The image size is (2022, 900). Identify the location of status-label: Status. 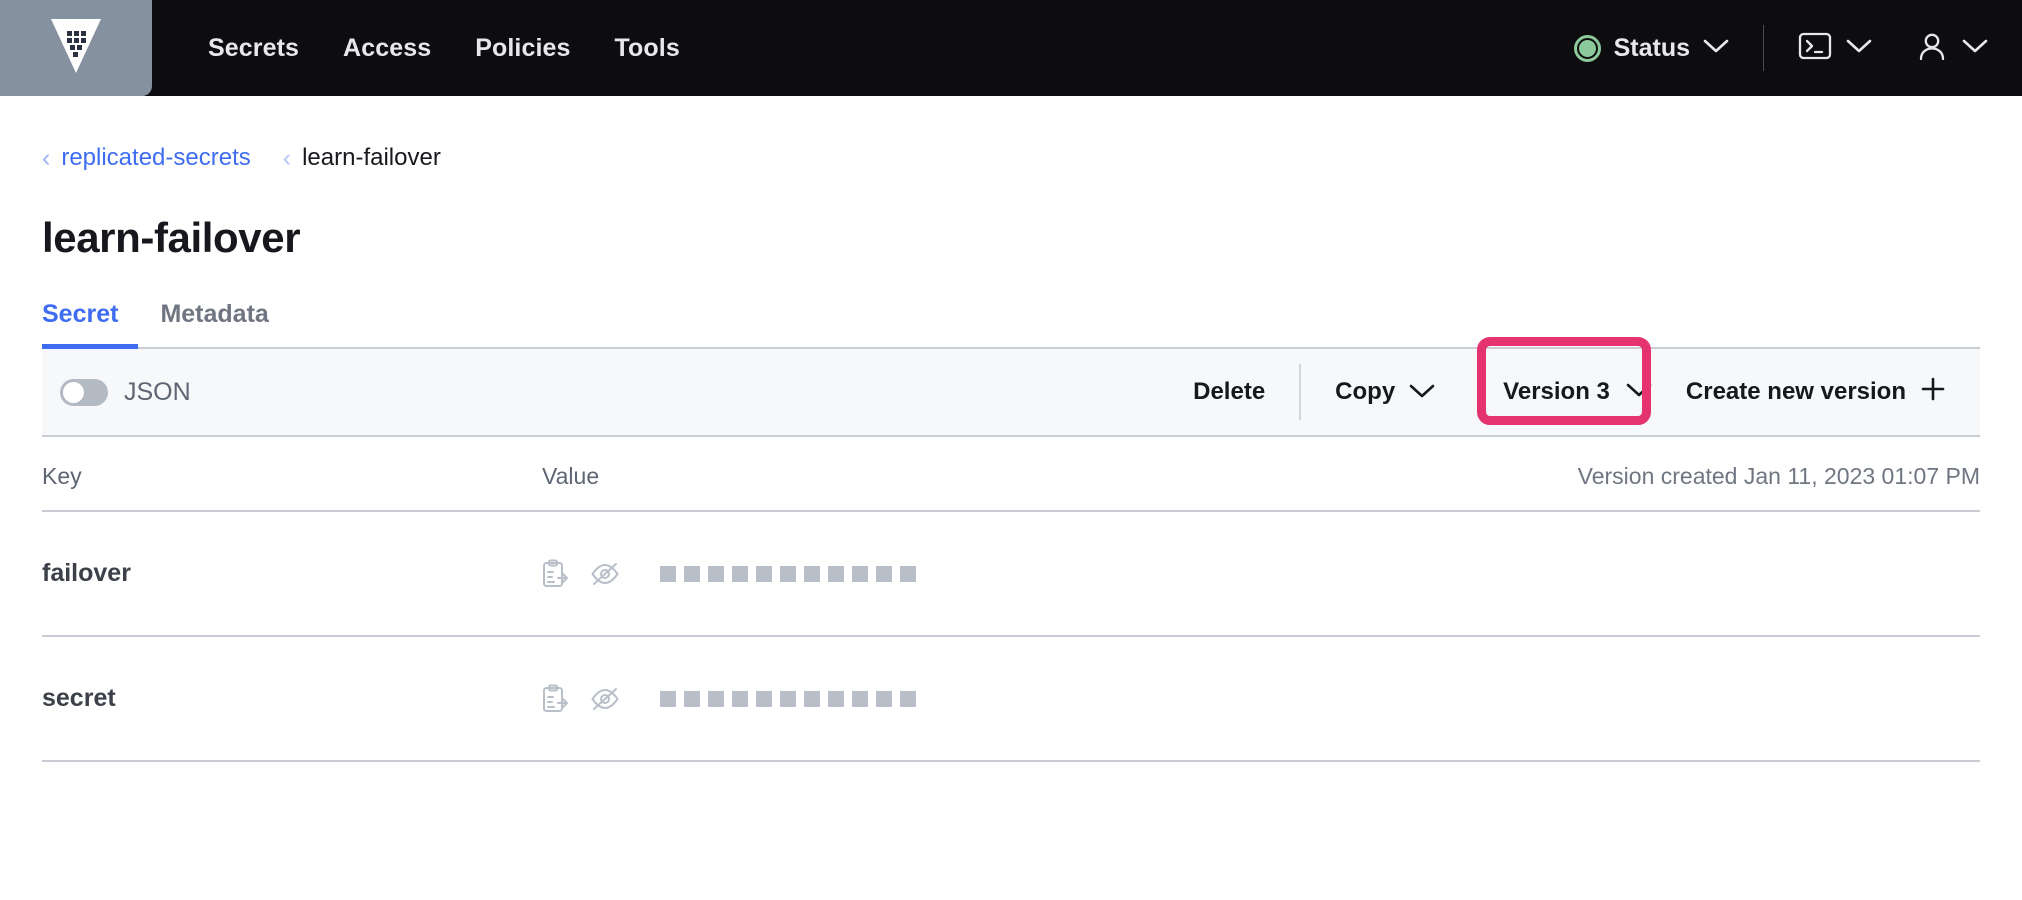
(1651, 47).